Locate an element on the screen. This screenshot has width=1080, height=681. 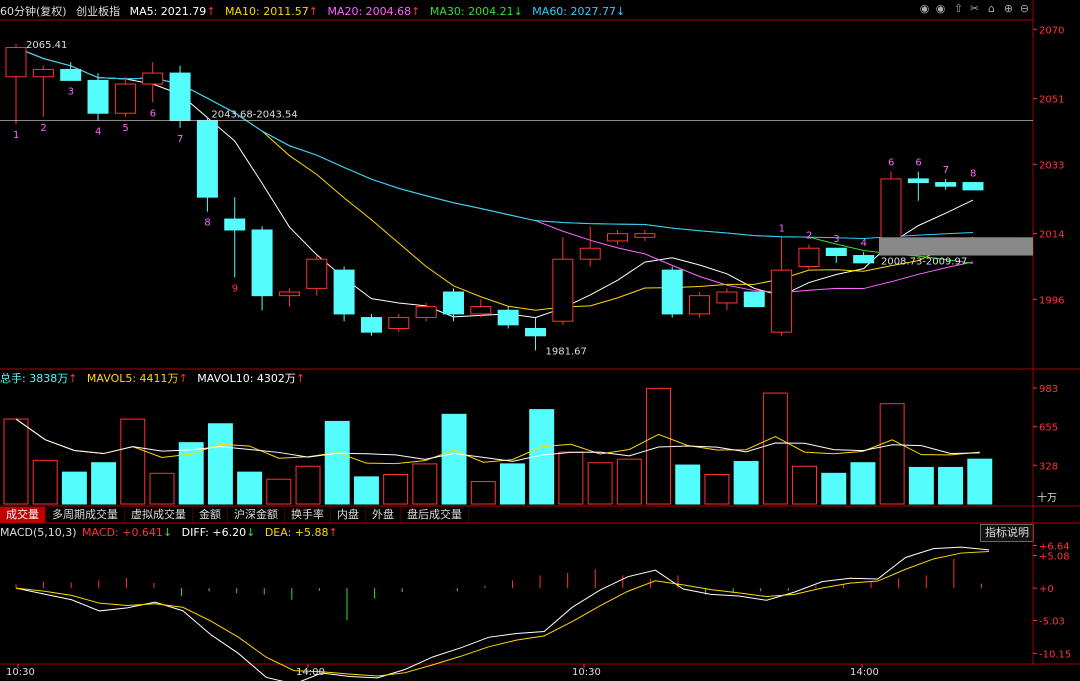
price-tick-label: 1996 is located at coordinates (1051, 300).